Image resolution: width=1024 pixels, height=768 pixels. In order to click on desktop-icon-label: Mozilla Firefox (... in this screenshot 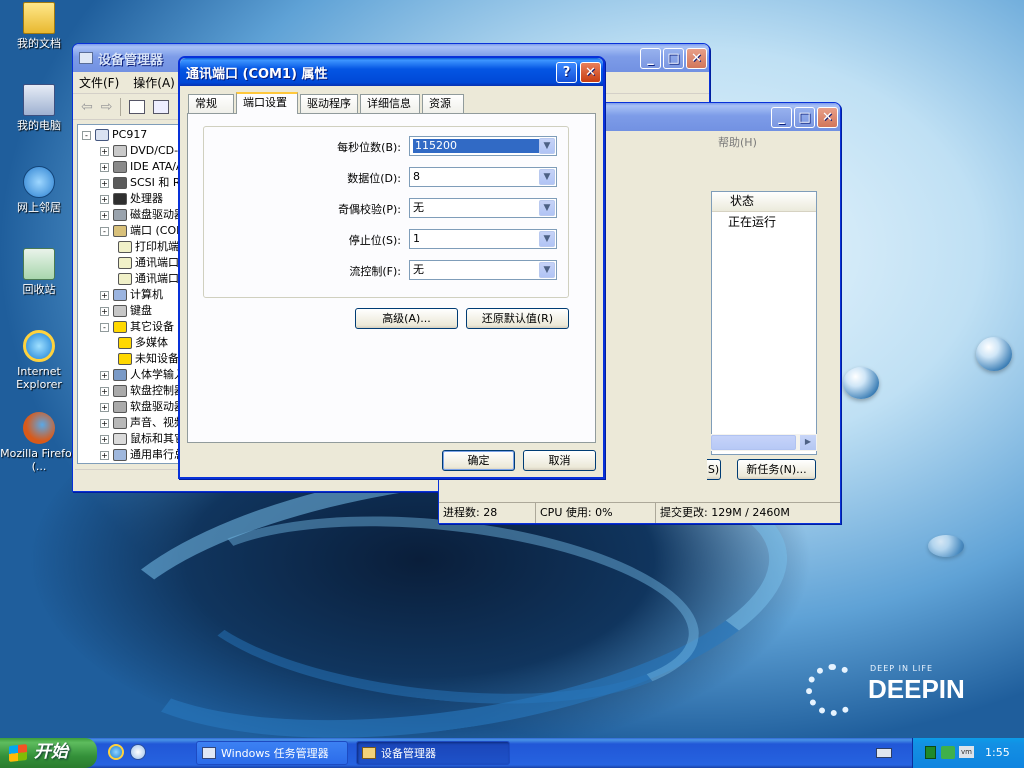, I will do `click(39, 460)`.